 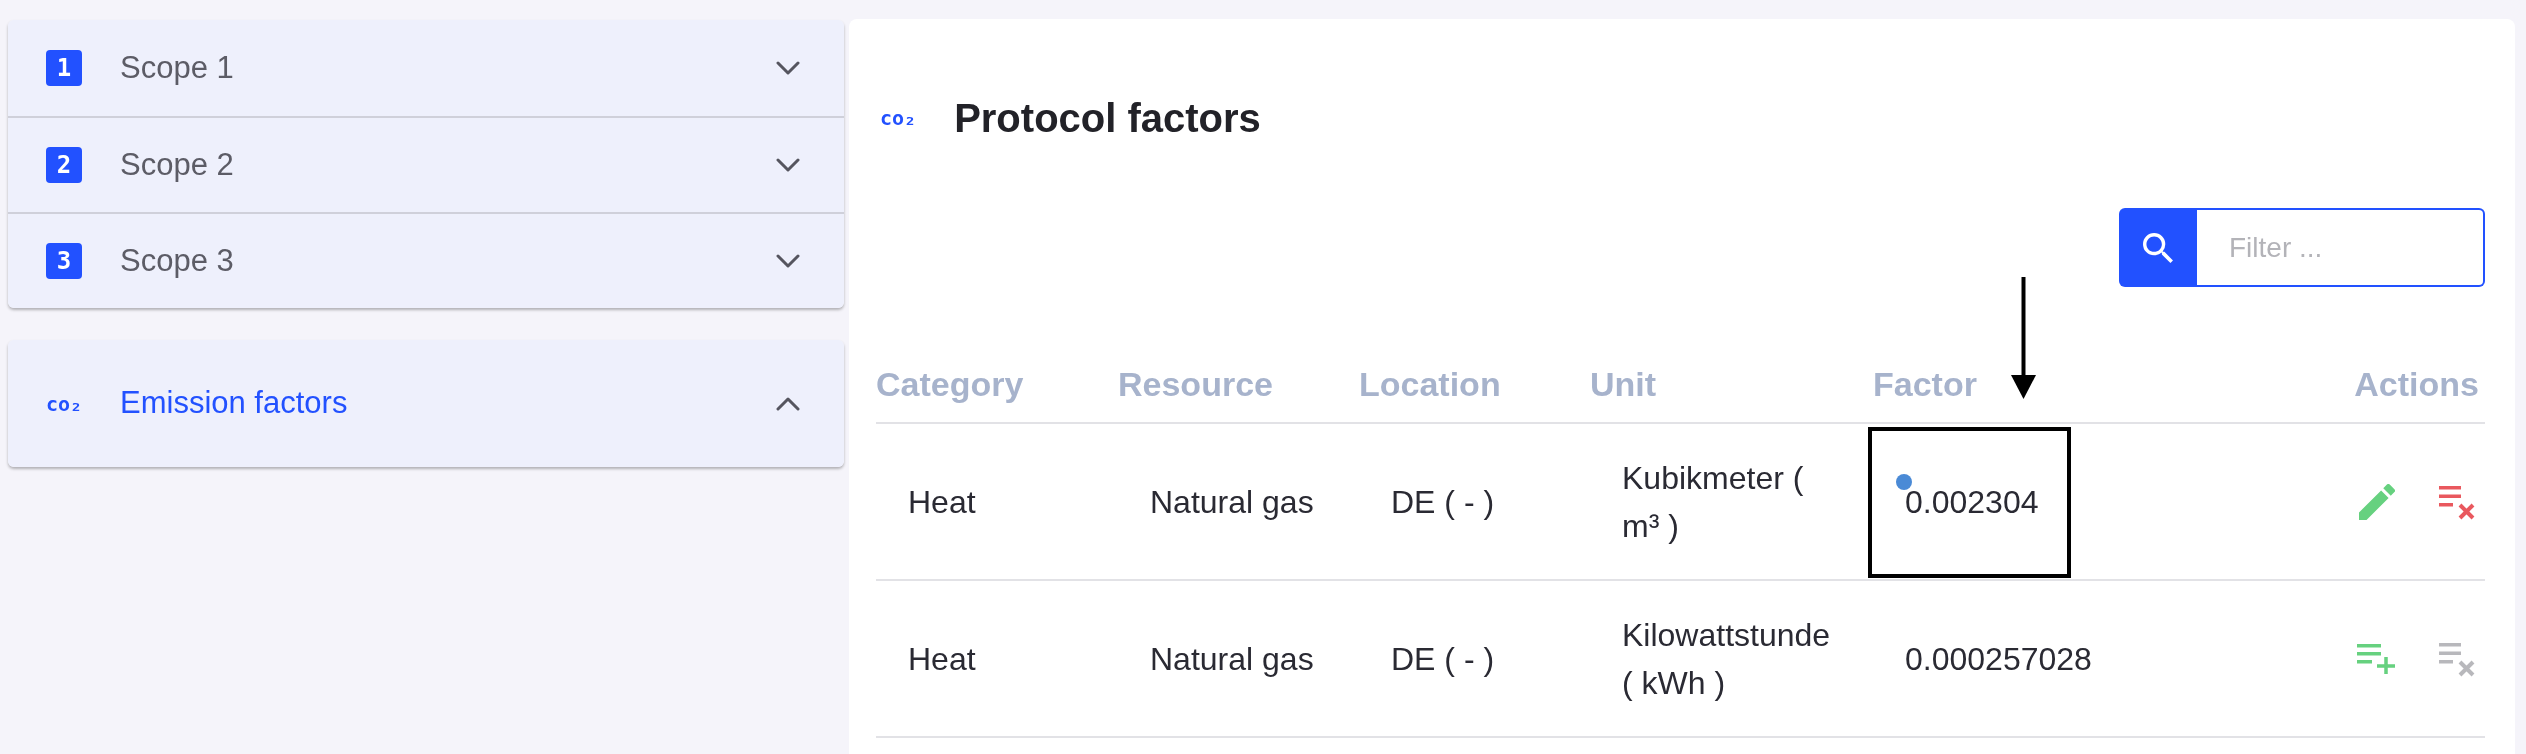 What do you see at coordinates (1925, 384) in the screenshot?
I see `column-header: Factor` at bounding box center [1925, 384].